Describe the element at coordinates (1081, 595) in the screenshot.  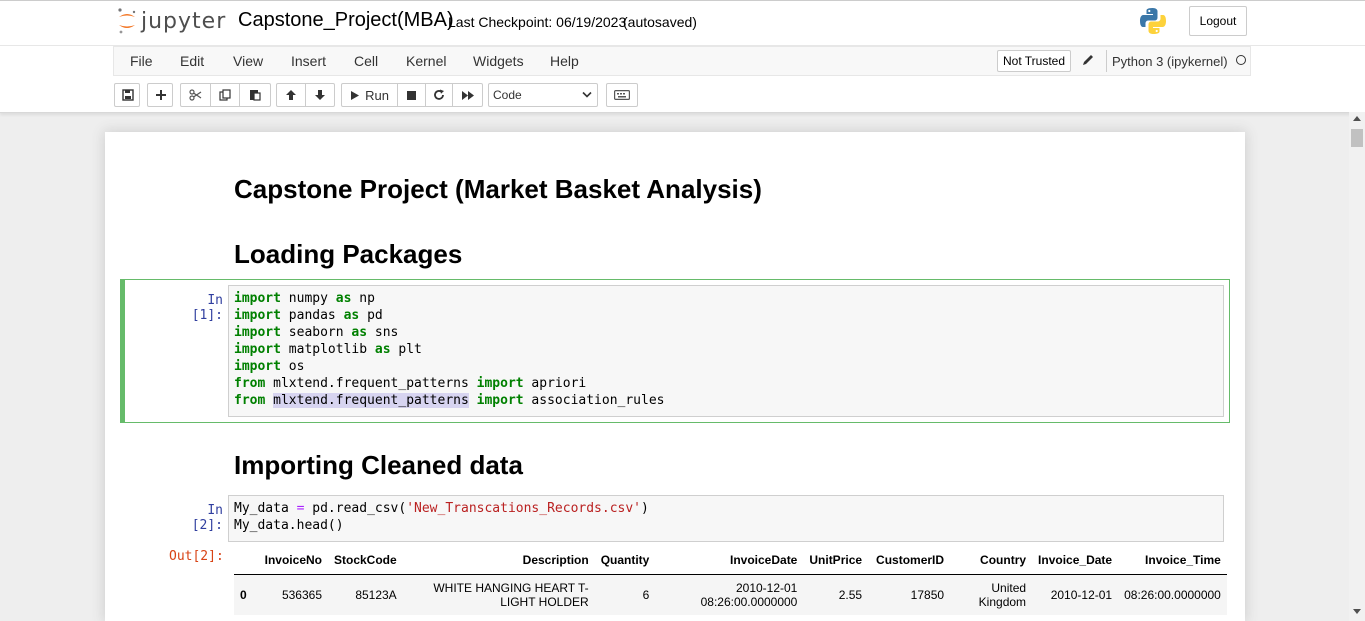
I see `table-cell: 2010-12-01` at that location.